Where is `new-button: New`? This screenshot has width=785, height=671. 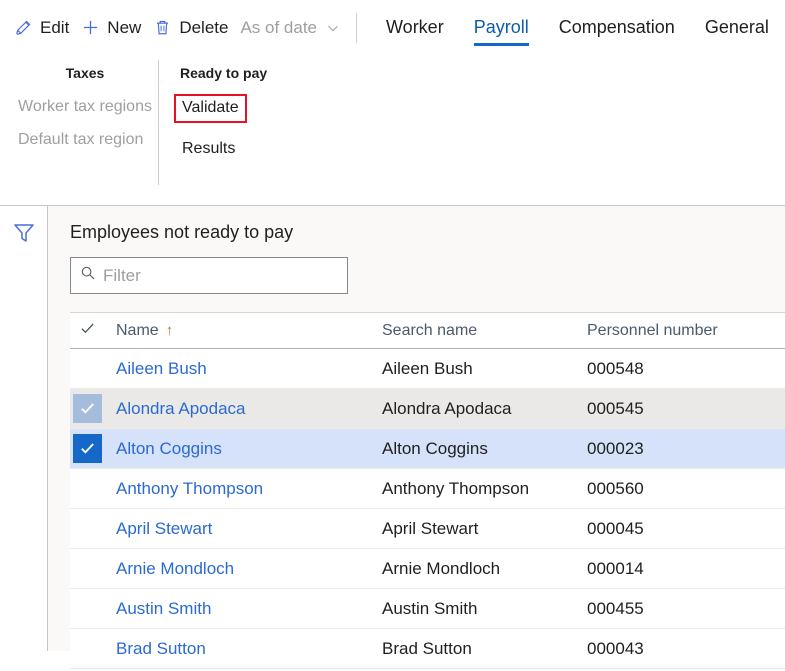 new-button: New is located at coordinates (115, 28).